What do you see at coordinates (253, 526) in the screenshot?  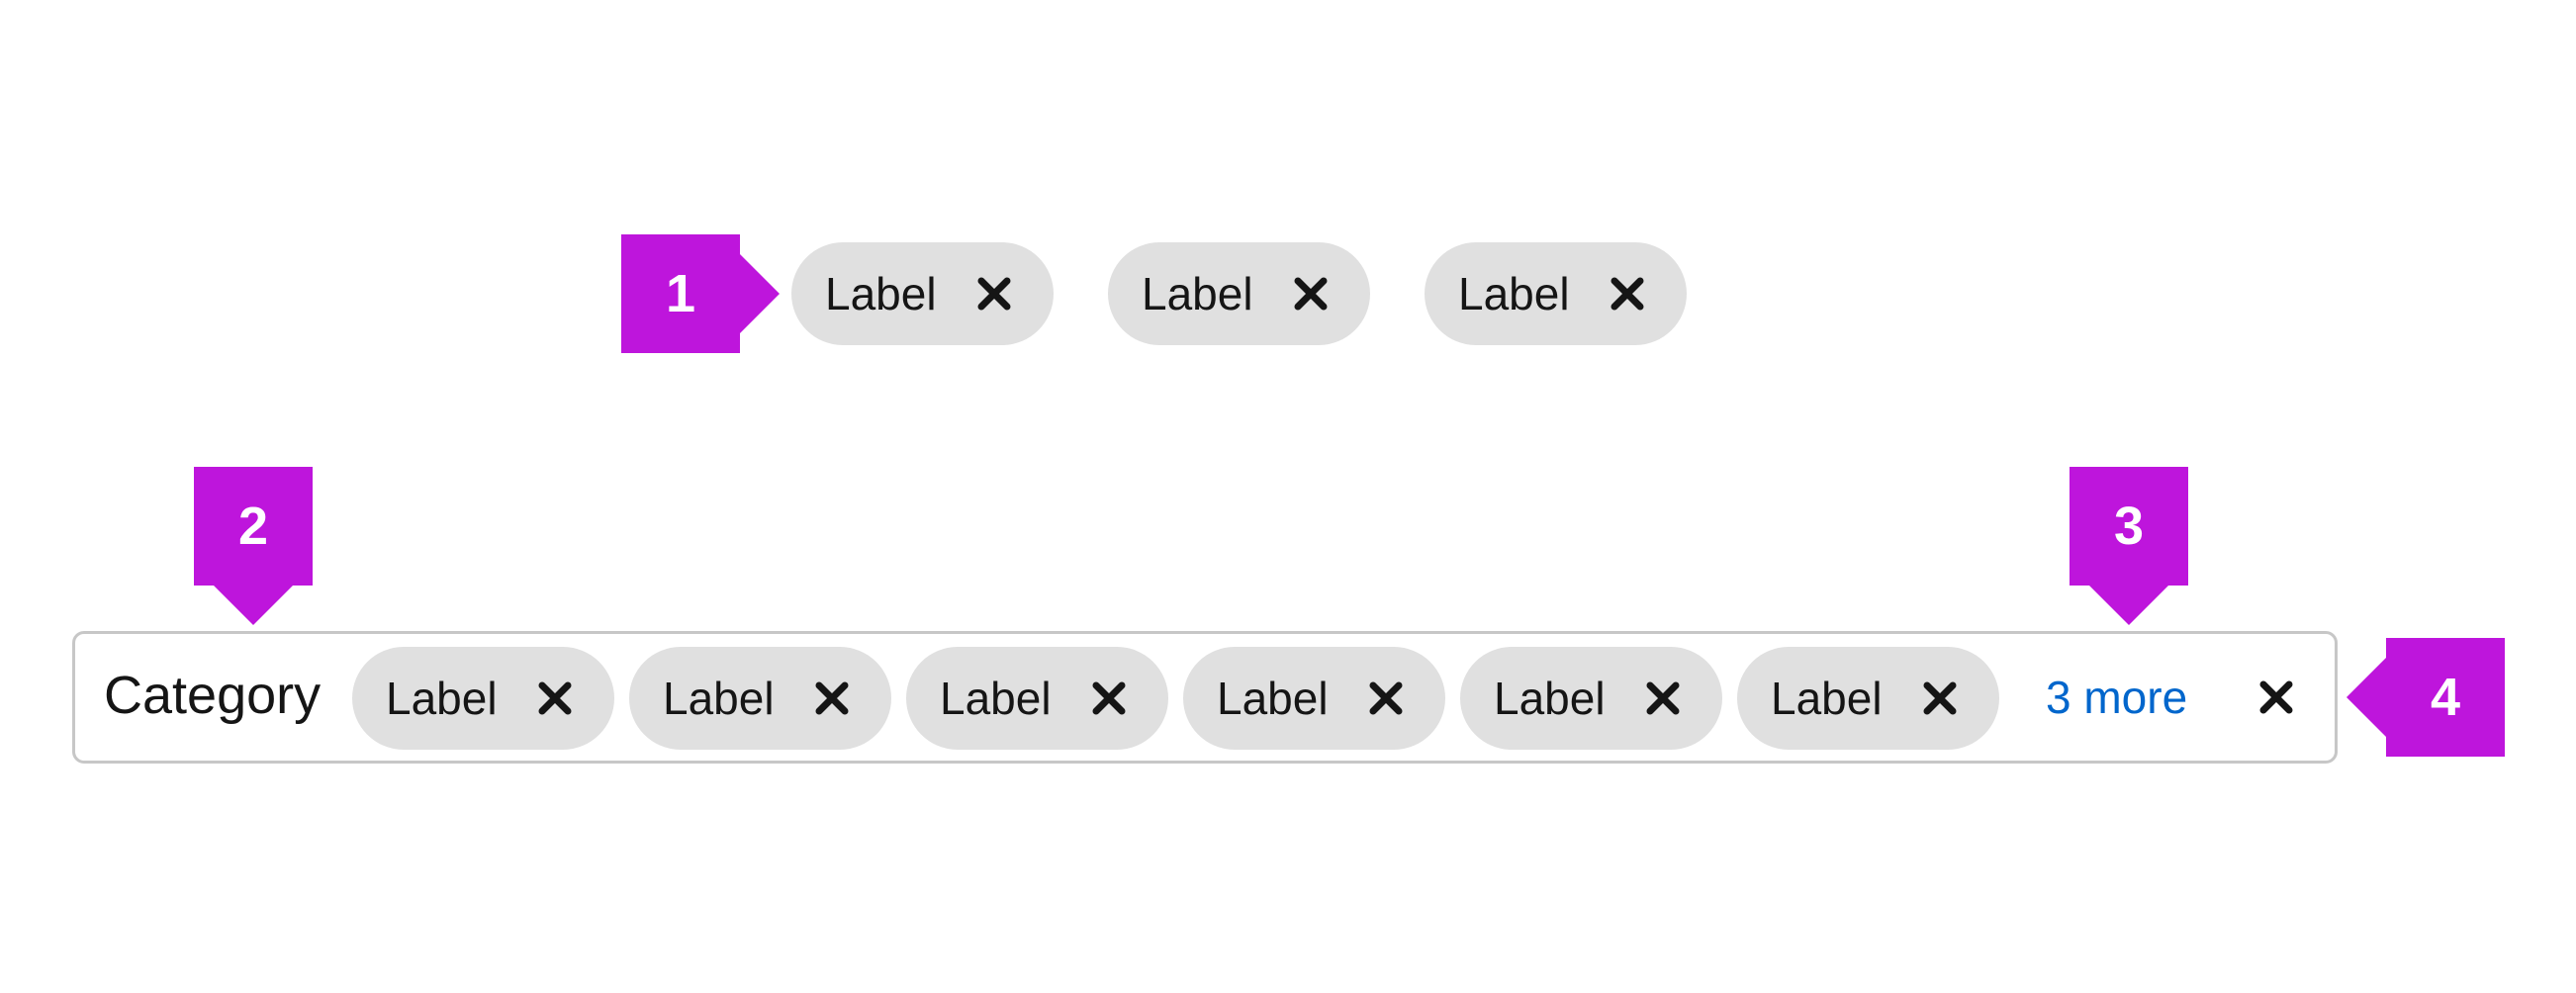 I see `callout-2-number: 2` at bounding box center [253, 526].